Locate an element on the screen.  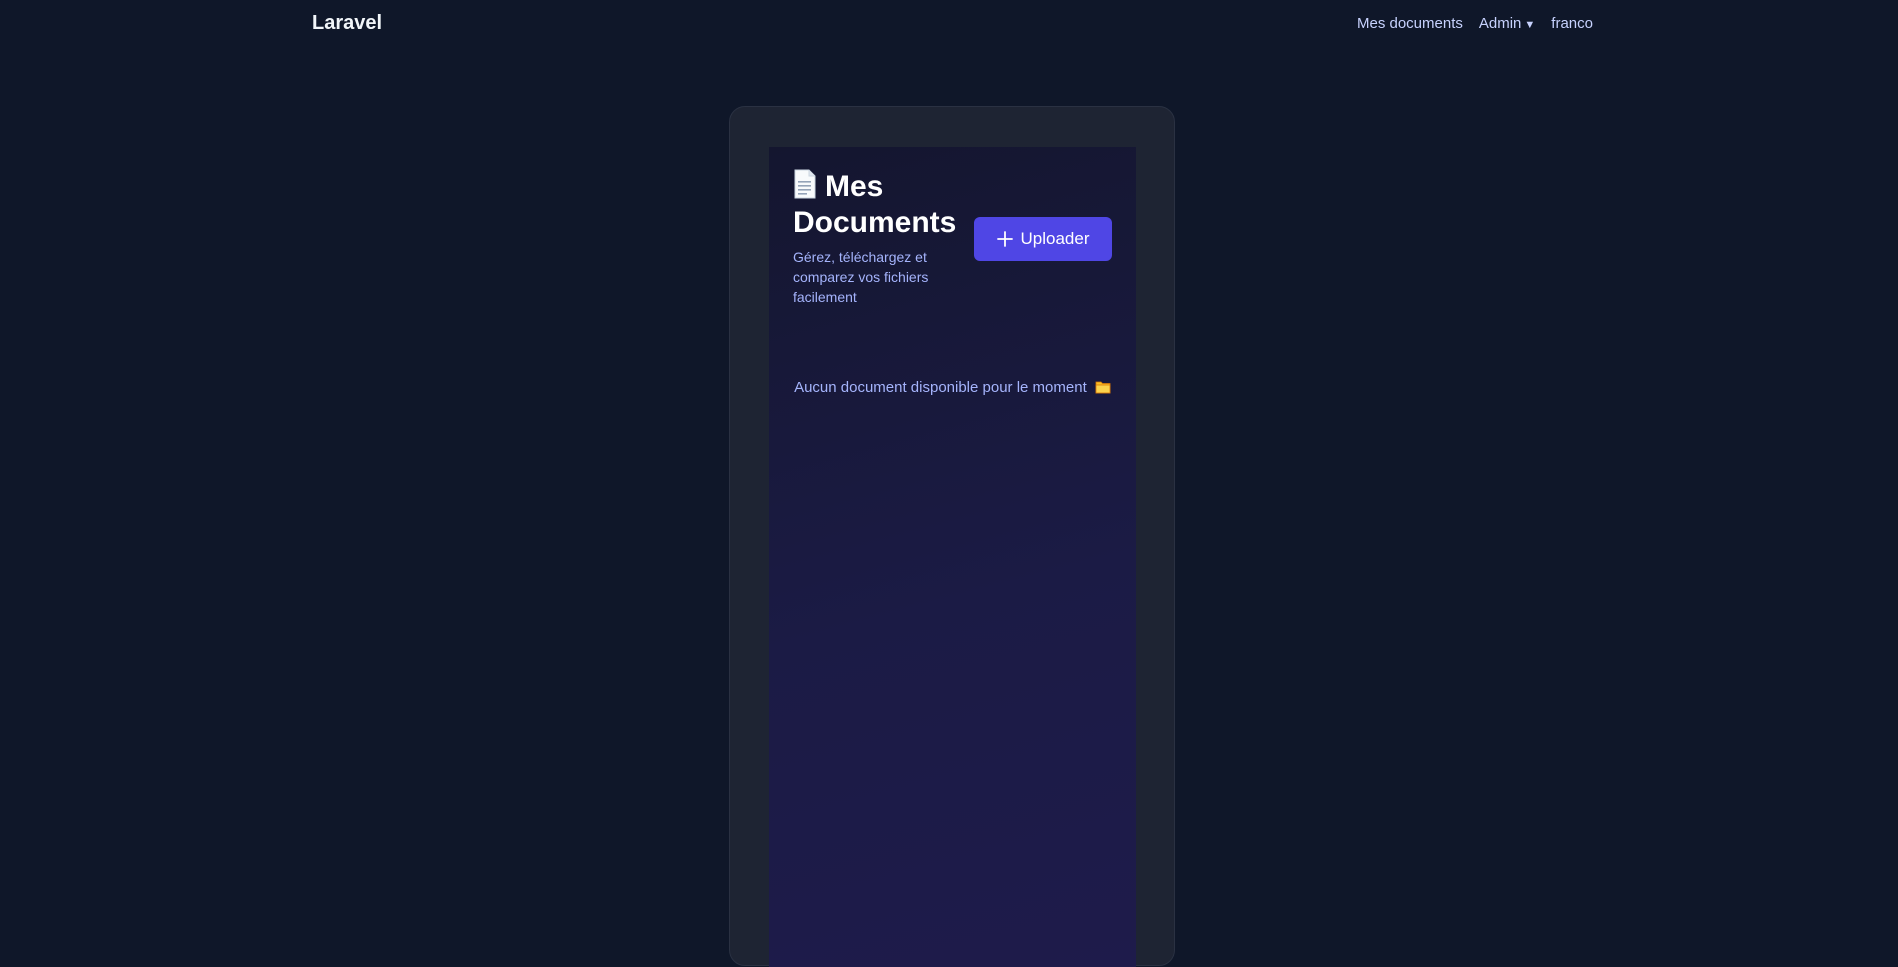
brand-logo: Laravel is located at coordinates (347, 23).